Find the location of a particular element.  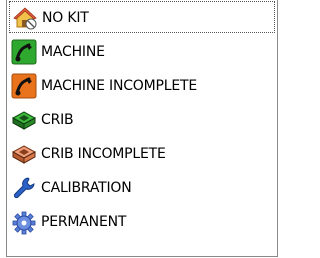

machine-green-icon is located at coordinates (24, 52).